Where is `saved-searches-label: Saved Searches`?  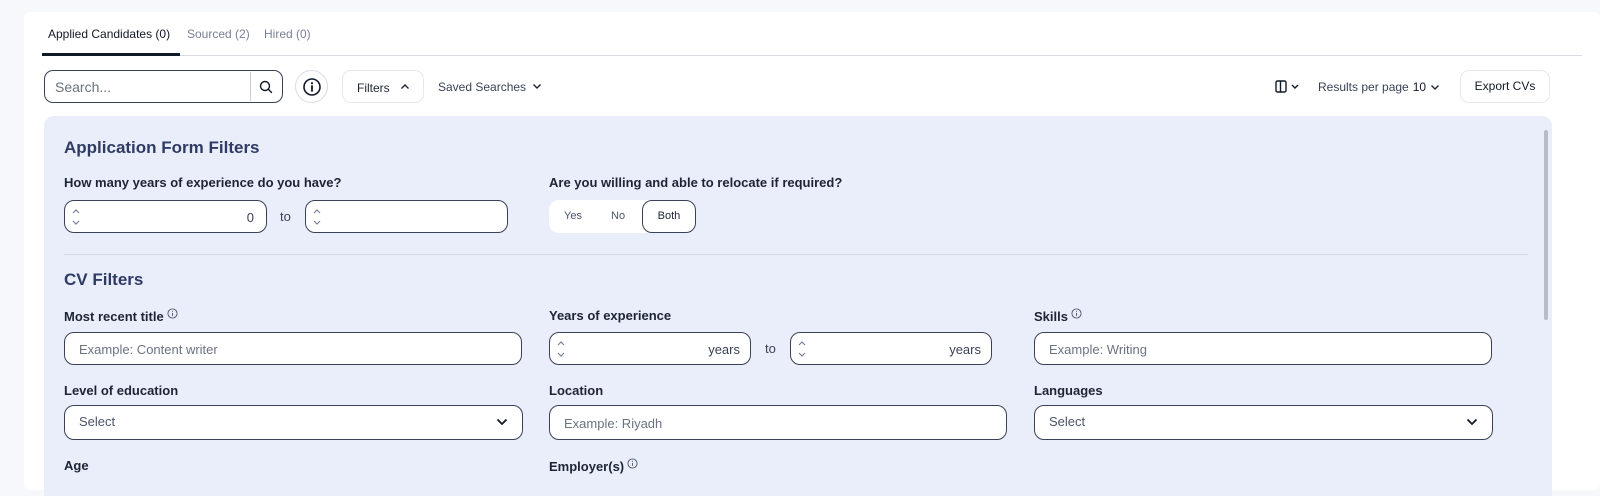 saved-searches-label: Saved Searches is located at coordinates (482, 87).